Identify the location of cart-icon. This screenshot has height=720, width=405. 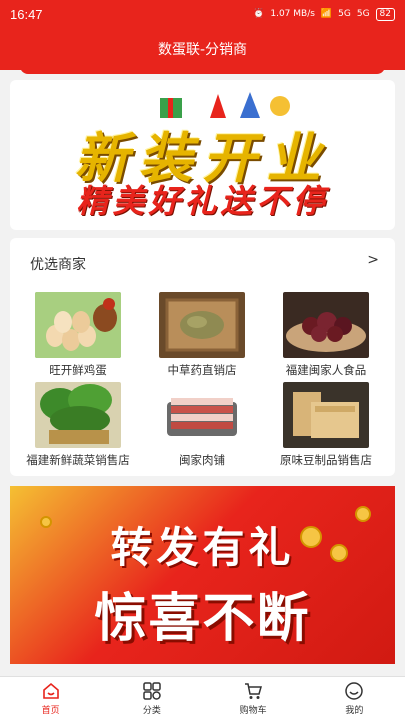
(254, 691).